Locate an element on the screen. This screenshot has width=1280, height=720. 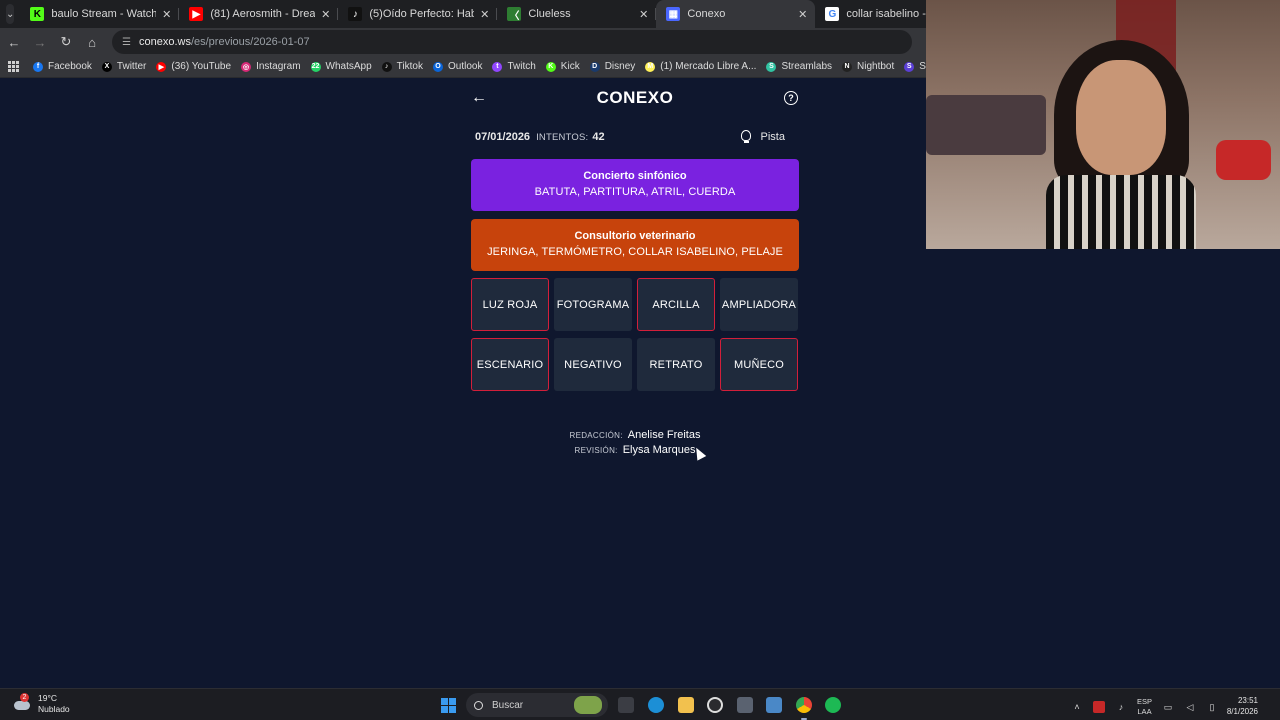
bookmark-favicon-icon: O is located at coordinates (437, 66).